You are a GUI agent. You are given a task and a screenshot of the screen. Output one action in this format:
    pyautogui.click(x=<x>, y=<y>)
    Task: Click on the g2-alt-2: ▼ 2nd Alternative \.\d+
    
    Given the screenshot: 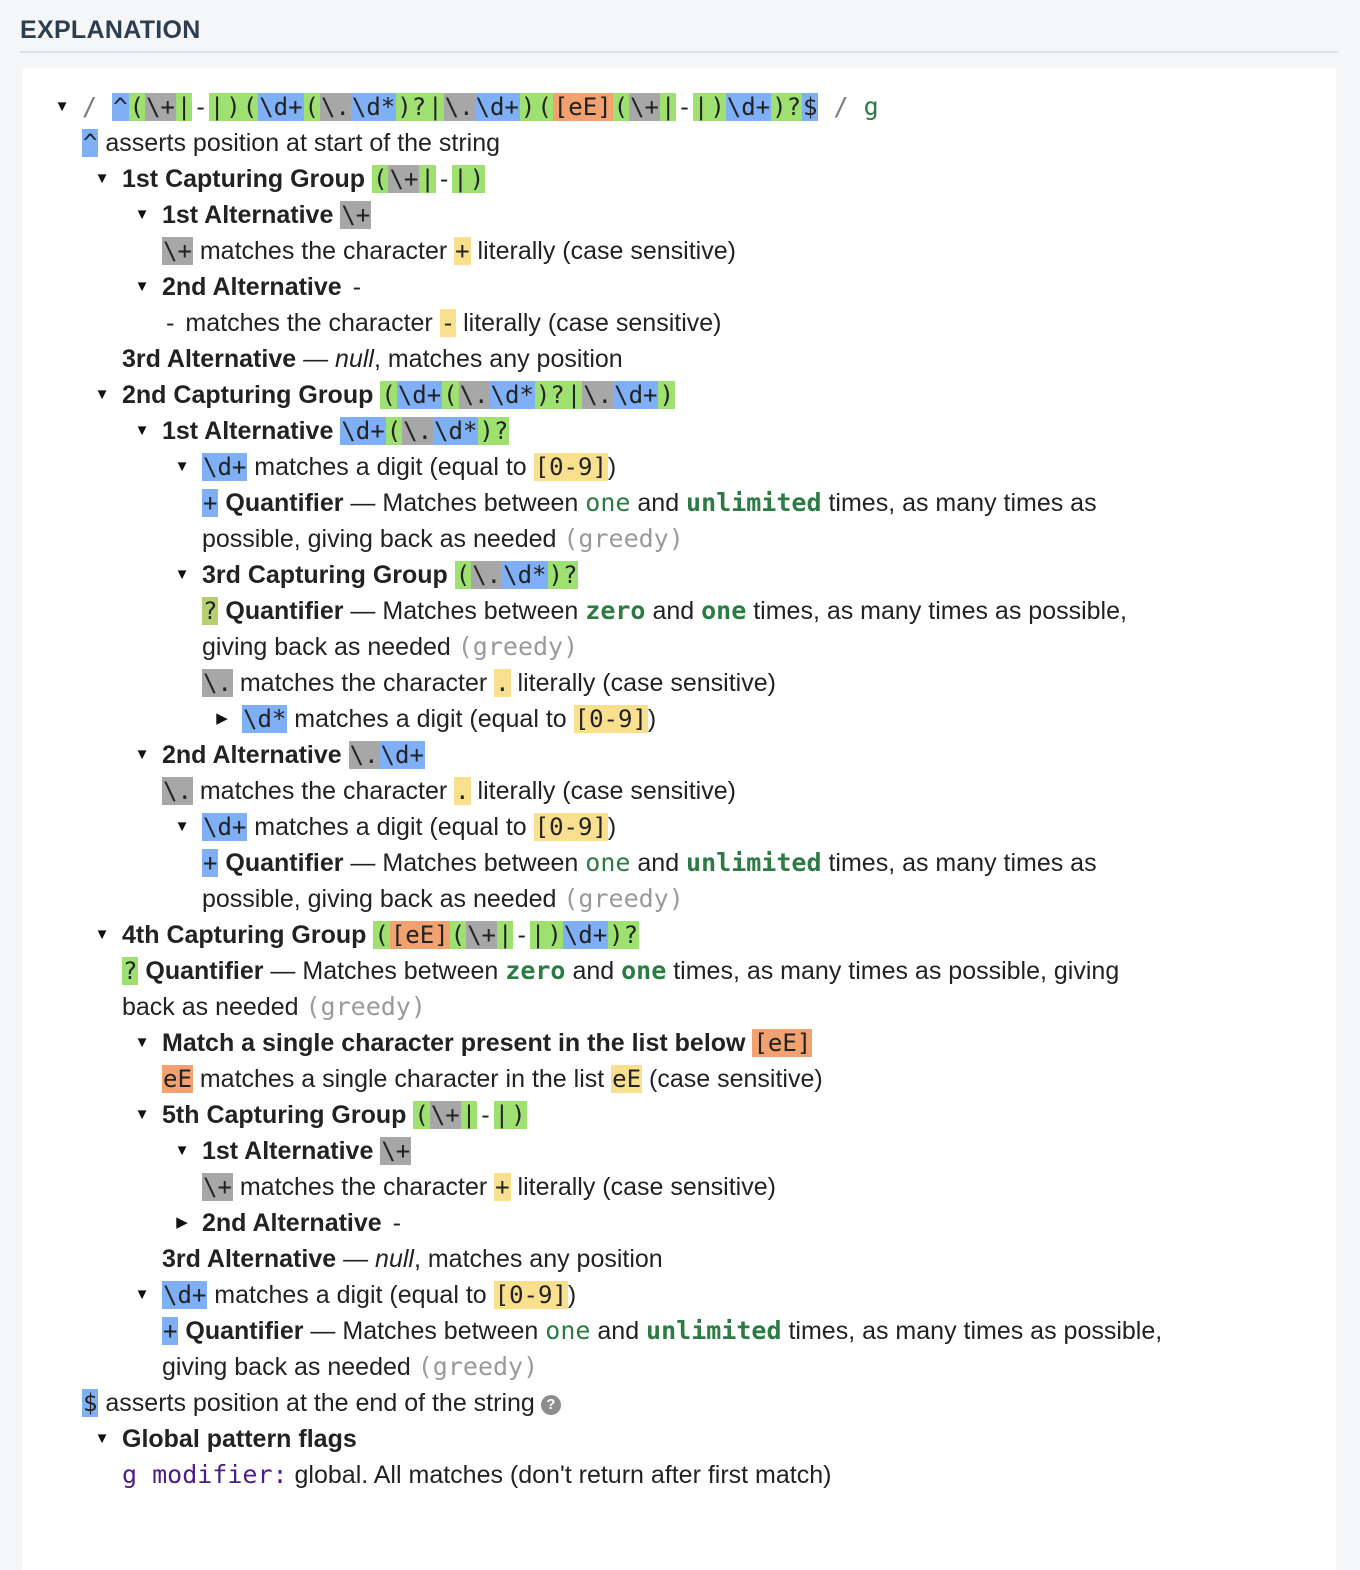 What is the action you would take?
    pyautogui.click(x=679, y=755)
    